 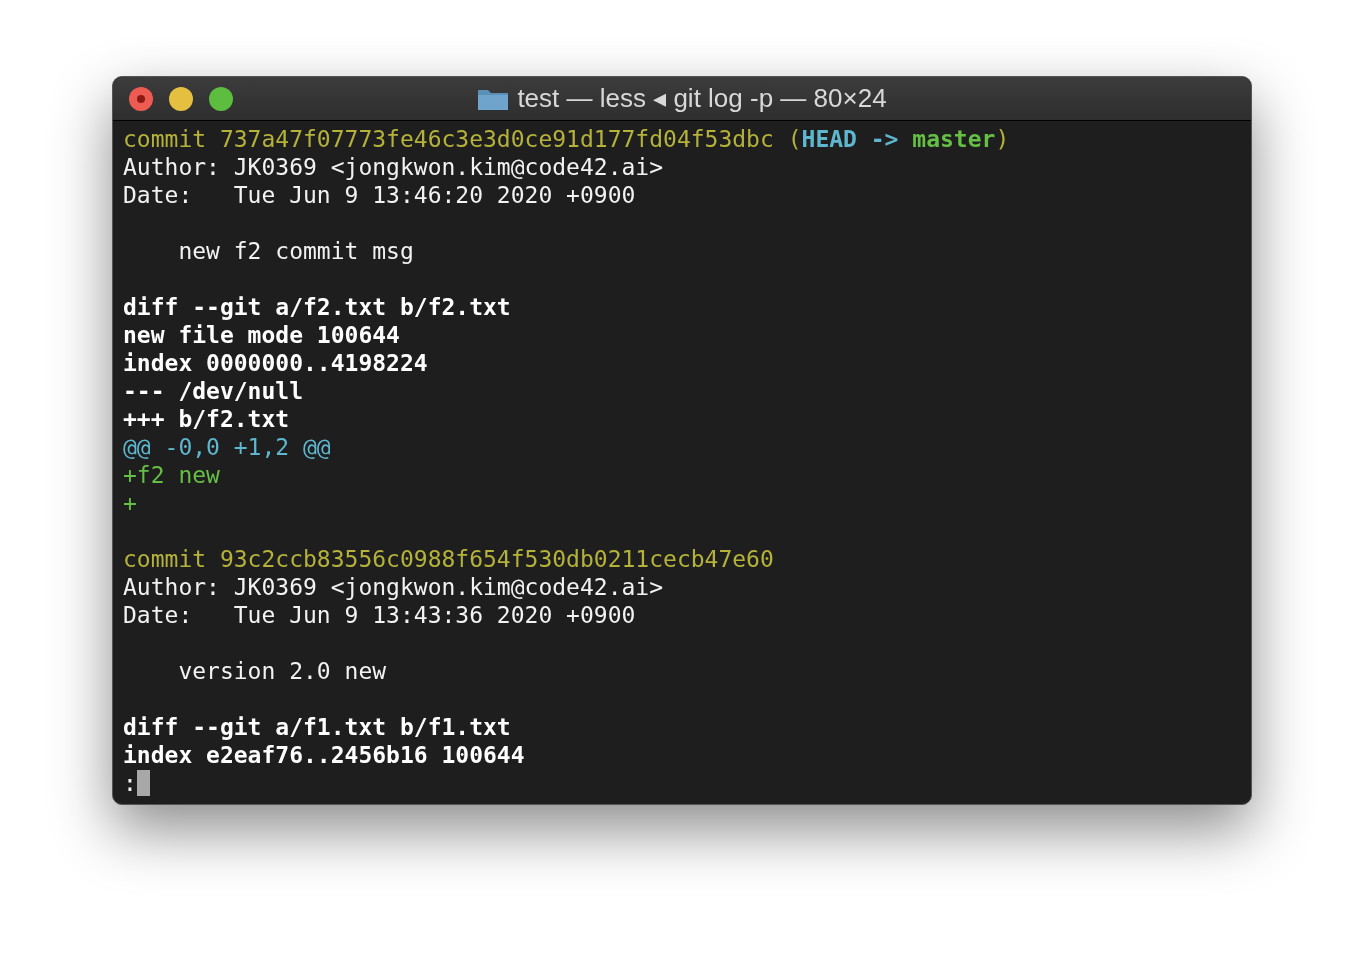 I want to click on zoom-button, so click(x=221, y=98).